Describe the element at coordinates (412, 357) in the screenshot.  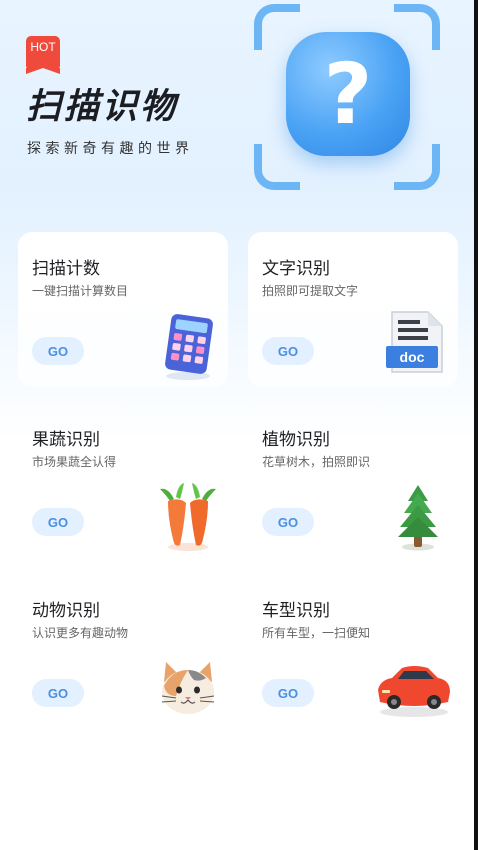
I see `doc-label: doc` at that location.